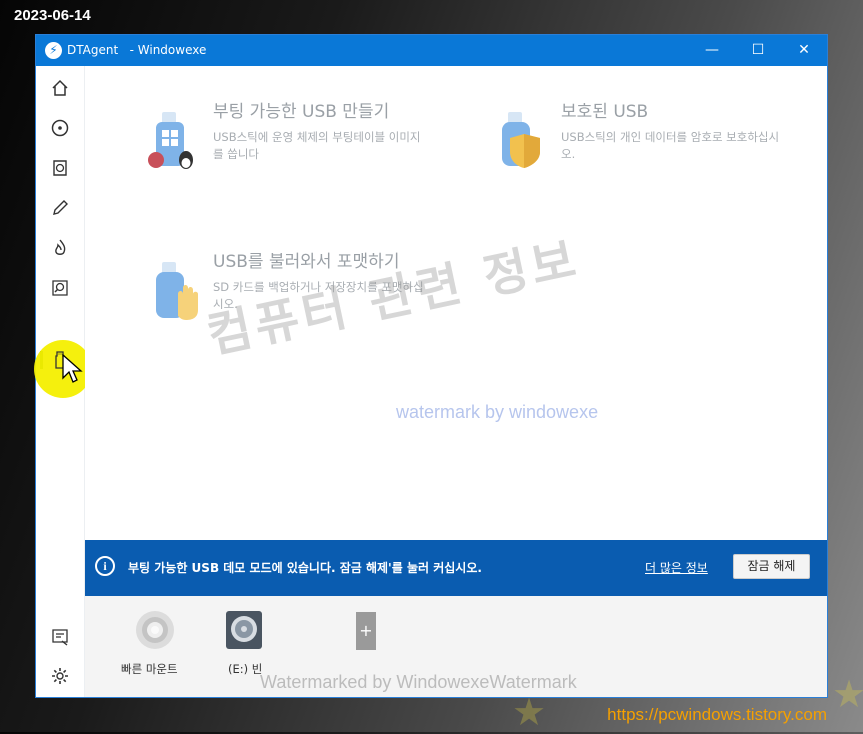  I want to click on site-url: https://pcwindows.tistory.com, so click(717, 714).